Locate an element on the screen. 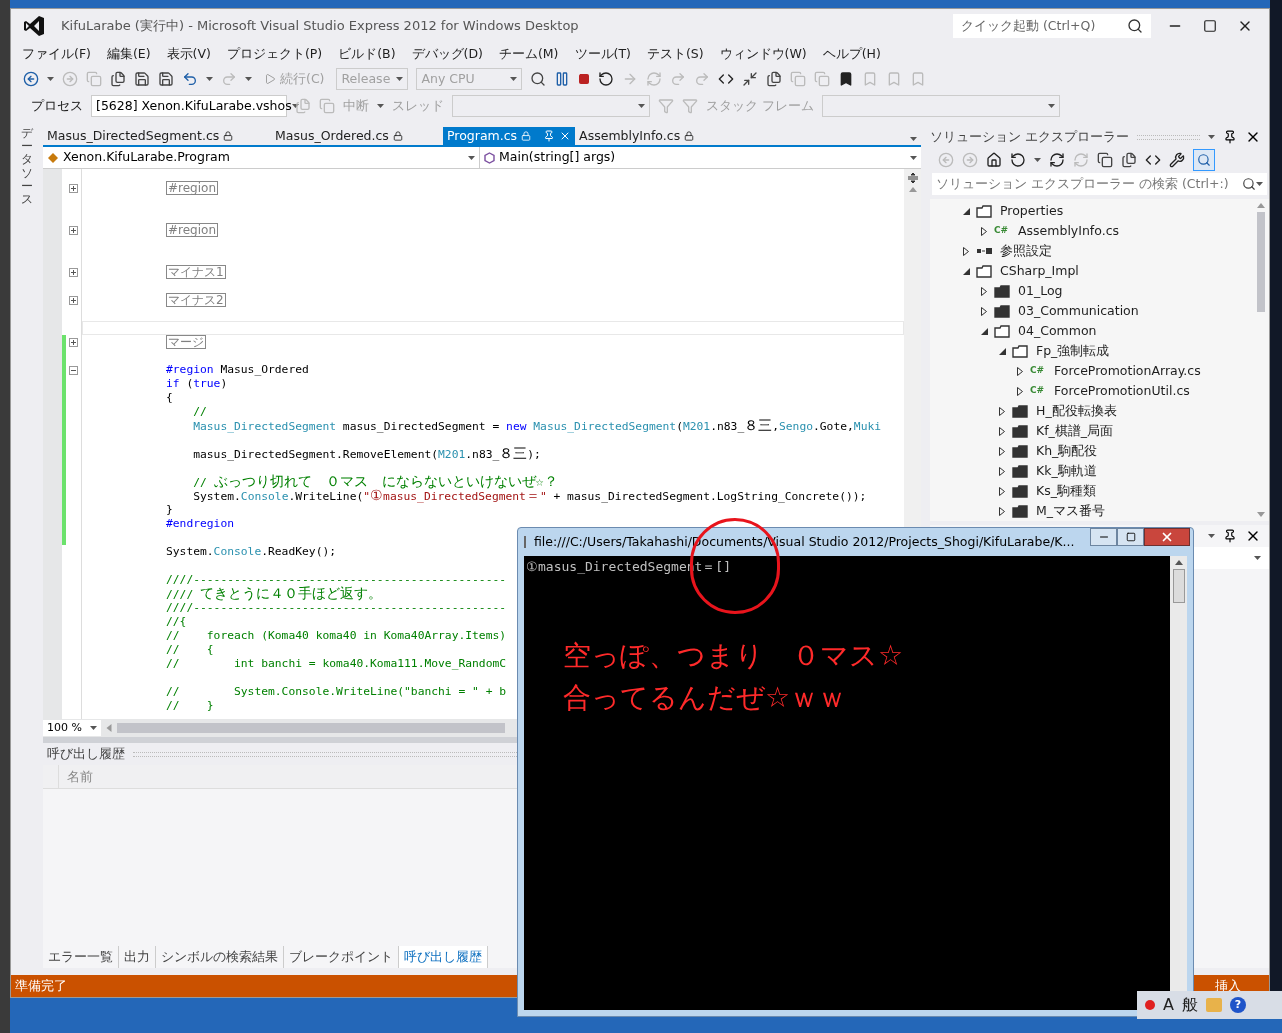 This screenshot has width=1282, height=1033. close-button is located at coordinates (1167, 537).